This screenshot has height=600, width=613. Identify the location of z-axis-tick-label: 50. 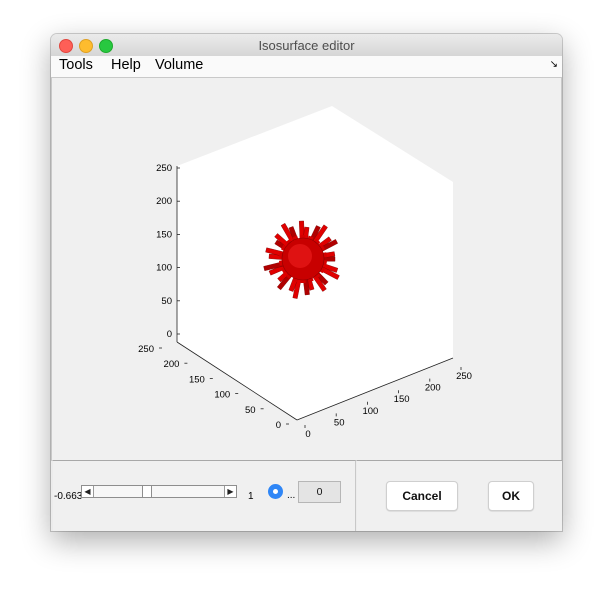
(166, 301).